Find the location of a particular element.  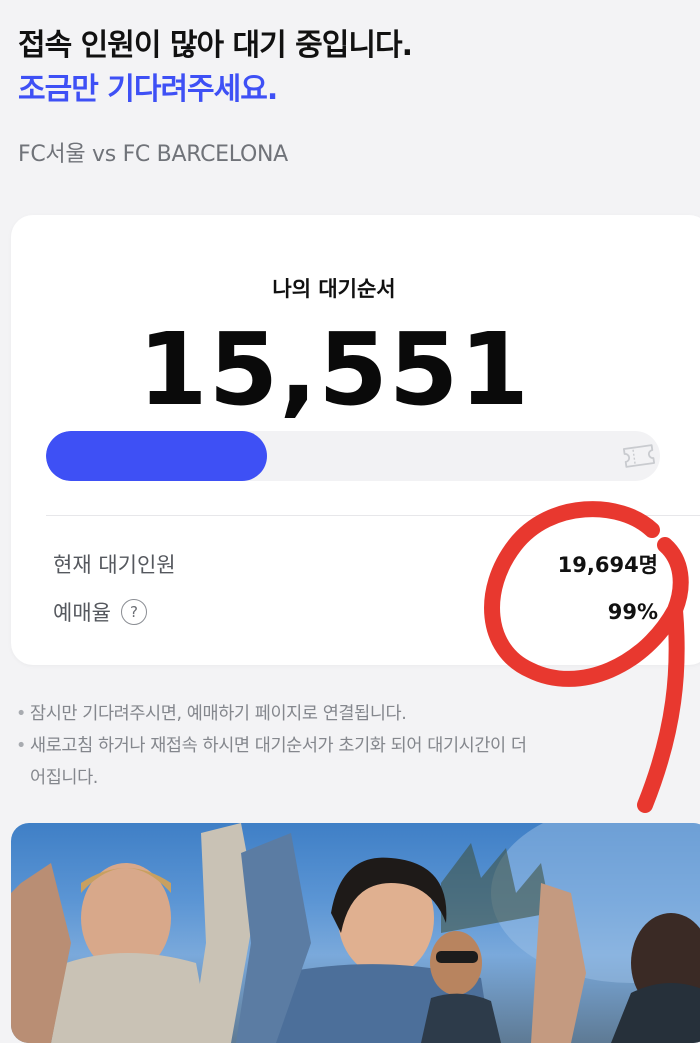

booking-rate-label-group: 예매율 ? is located at coordinates (100, 612).